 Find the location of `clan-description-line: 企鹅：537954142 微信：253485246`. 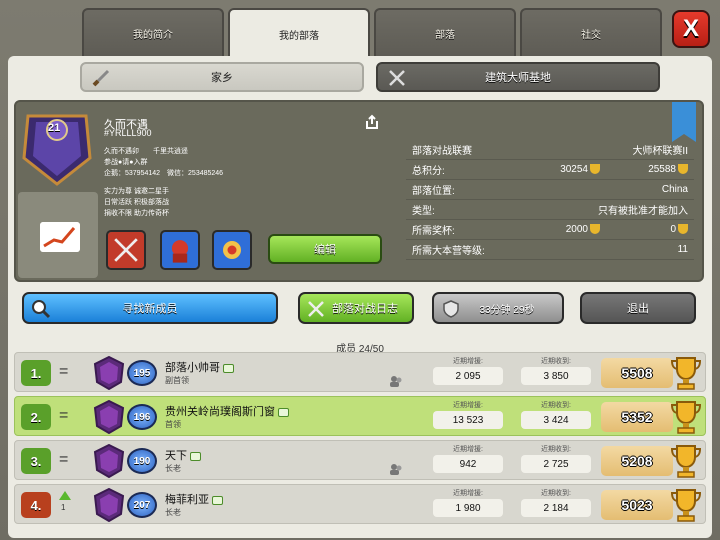

clan-description-line: 企鹅：537954142 微信：253485246 is located at coordinates (164, 173).